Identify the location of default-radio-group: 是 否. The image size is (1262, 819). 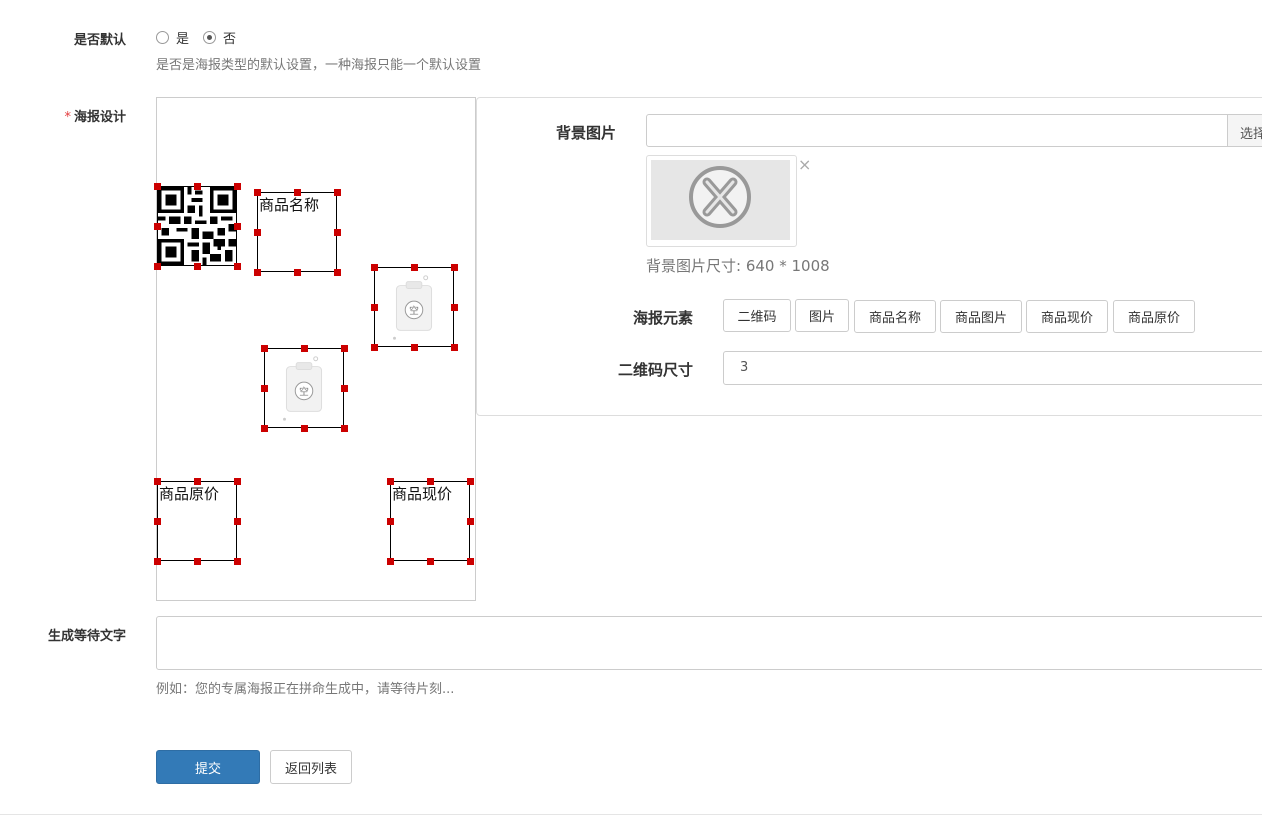
(196, 37).